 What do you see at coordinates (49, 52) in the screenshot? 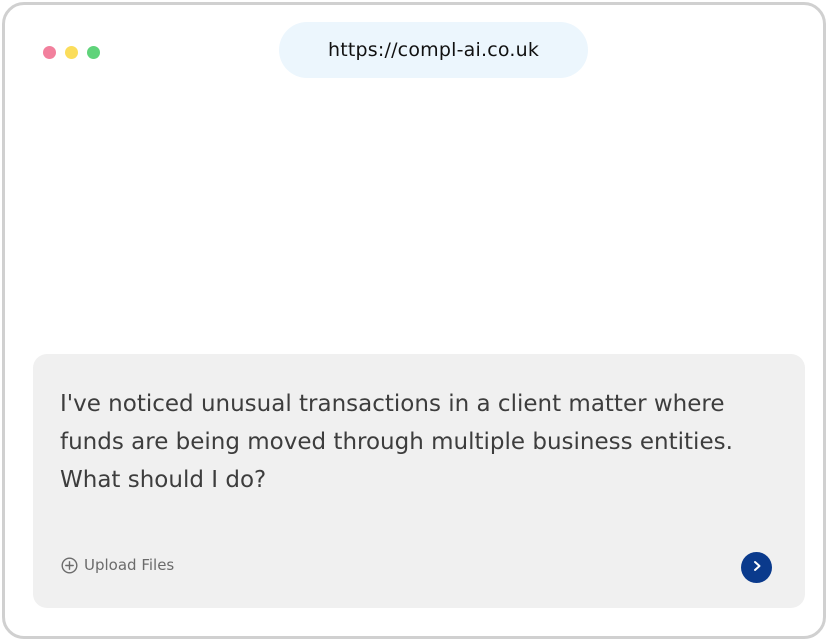
I see `close-dot` at bounding box center [49, 52].